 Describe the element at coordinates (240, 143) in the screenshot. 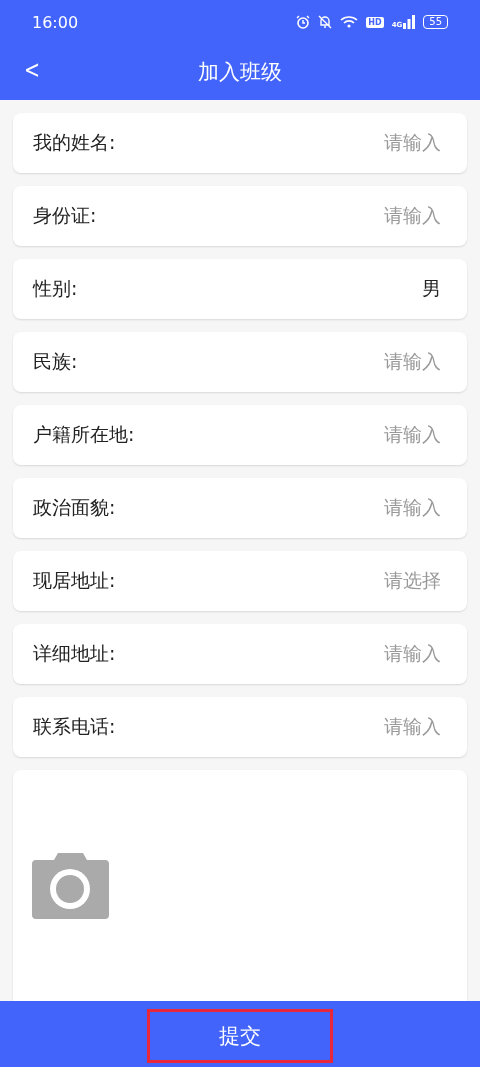

I see `form-row: 我的姓名: 请输入` at that location.